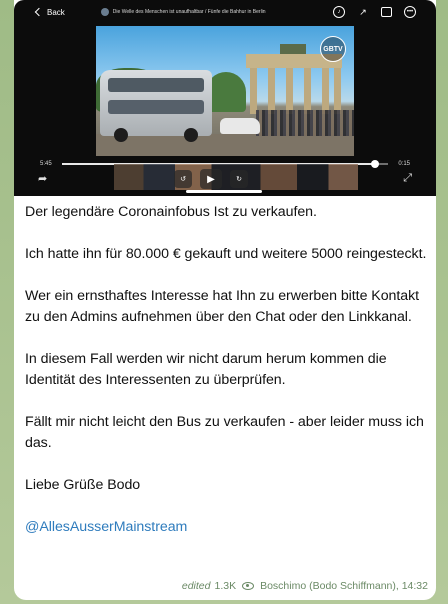  Describe the element at coordinates (156, 106) in the screenshot. I see `double-decker-bus` at that location.